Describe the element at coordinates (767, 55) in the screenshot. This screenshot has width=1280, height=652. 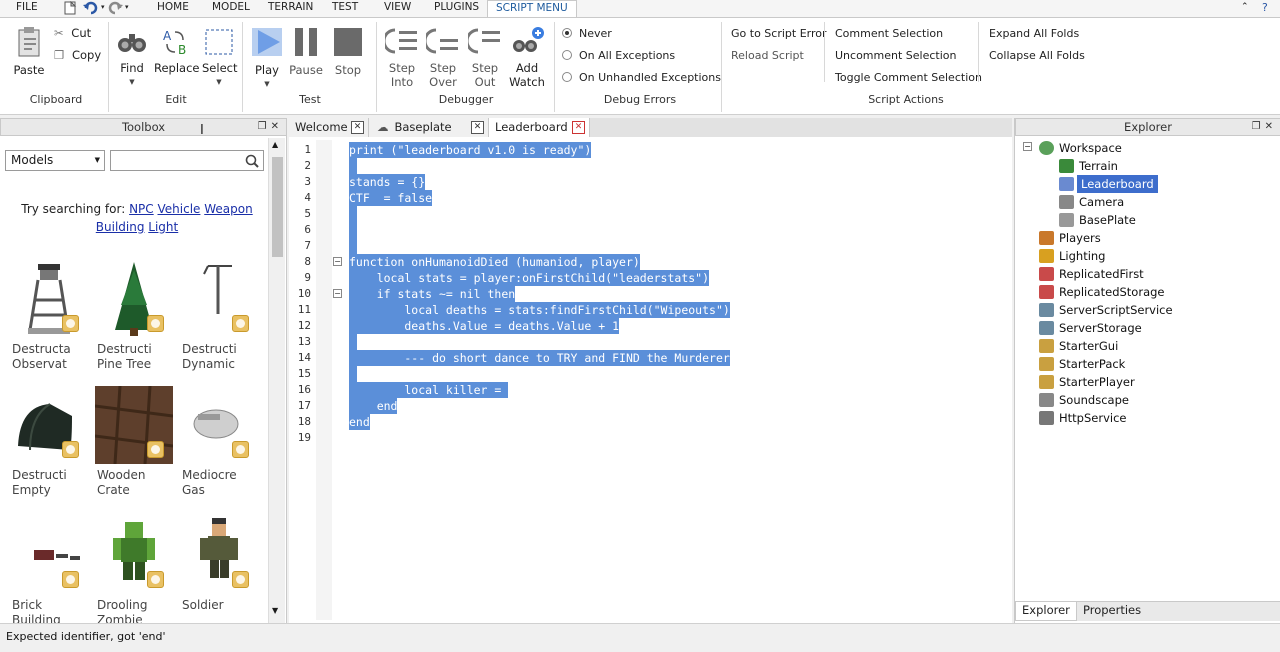
I see `reload-script-button: Reload Script` at that location.